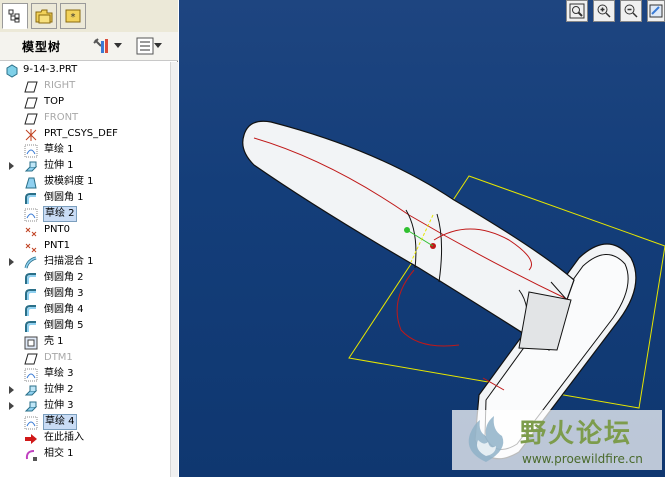  I want to click on tree-item: 壳 1, so click(88, 342).